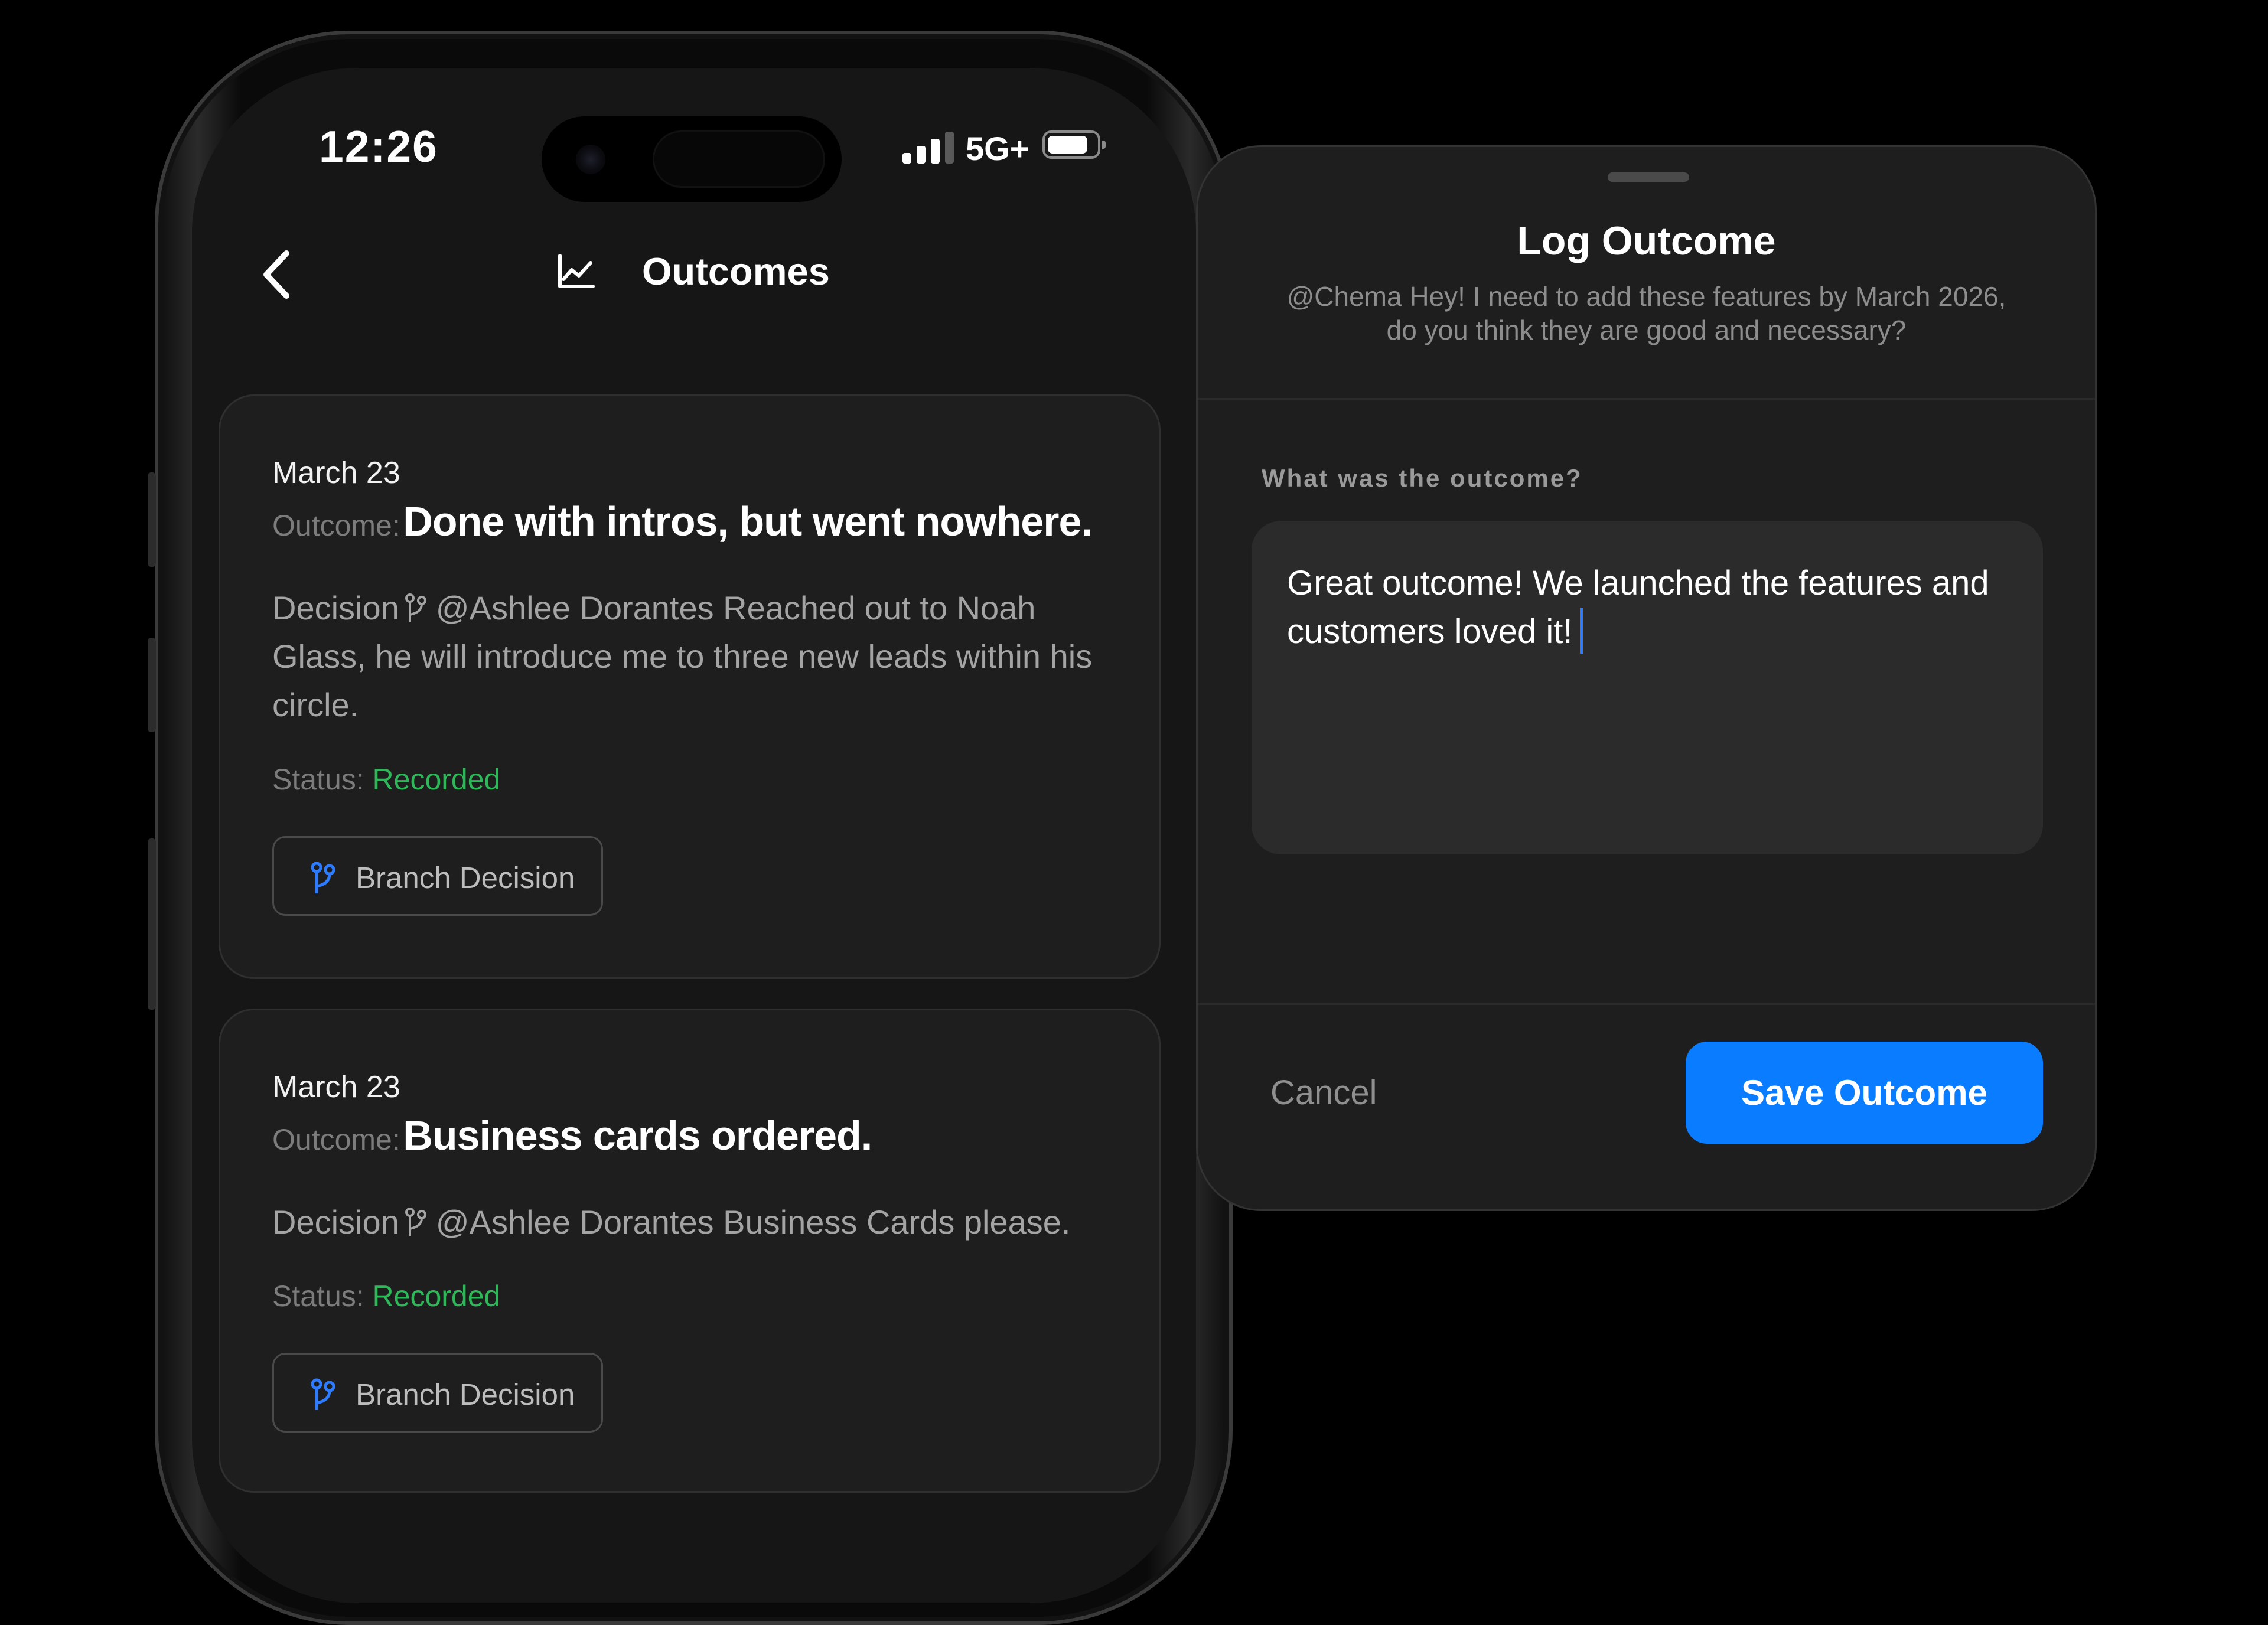  What do you see at coordinates (378, 146) in the screenshot?
I see `status-time: 12:26` at bounding box center [378, 146].